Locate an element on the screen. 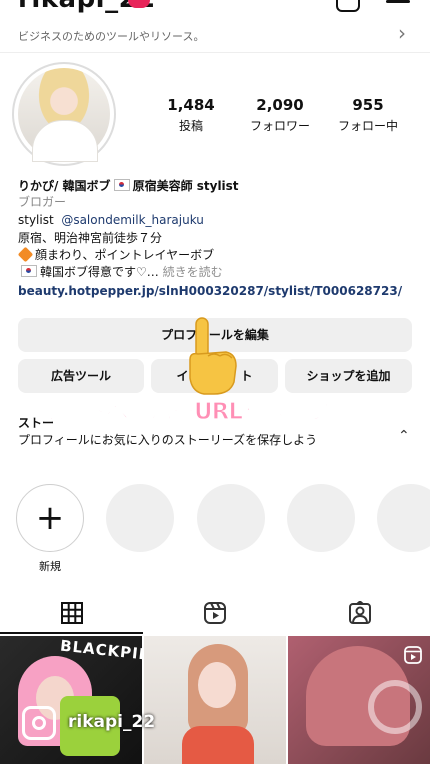 The width and height of the screenshot is (430, 764). tab-tagged is located at coordinates (358, 615).